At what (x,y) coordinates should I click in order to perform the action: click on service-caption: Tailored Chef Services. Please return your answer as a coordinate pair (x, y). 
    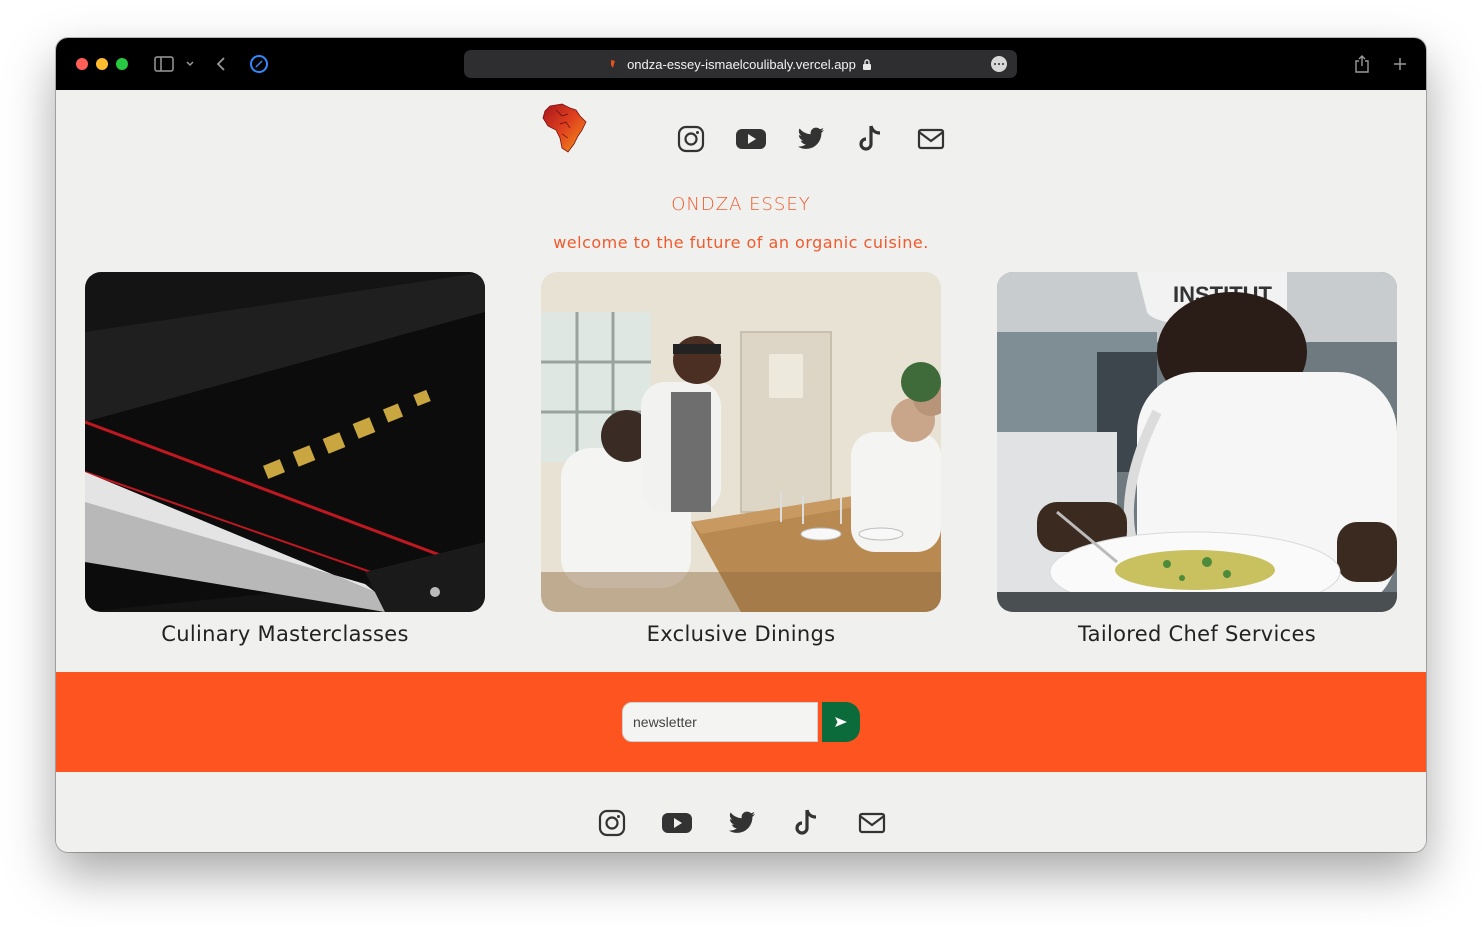
    Looking at the image, I should click on (1197, 634).